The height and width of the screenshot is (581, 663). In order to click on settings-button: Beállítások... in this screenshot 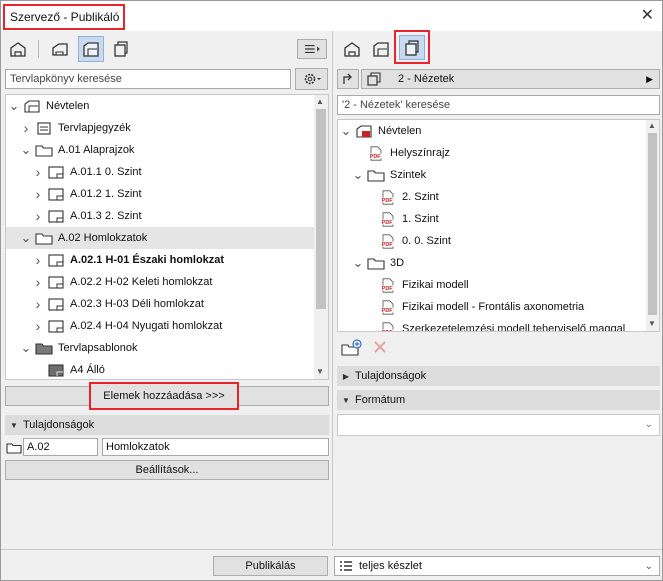, I will do `click(167, 470)`.